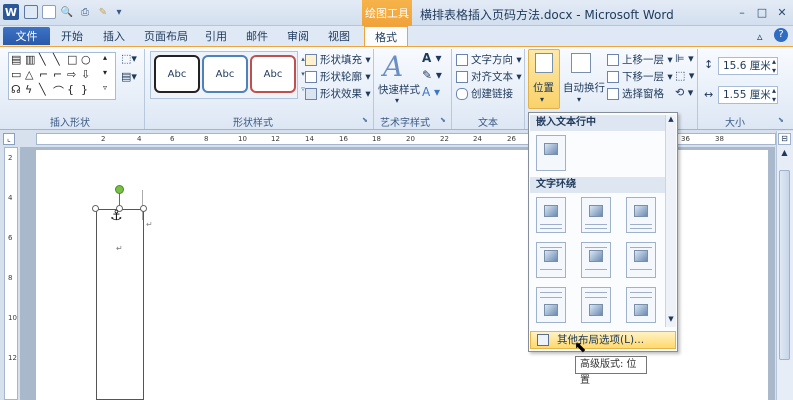  What do you see at coordinates (641, 305) in the screenshot?
I see `position-option-bottom-right` at bounding box center [641, 305].